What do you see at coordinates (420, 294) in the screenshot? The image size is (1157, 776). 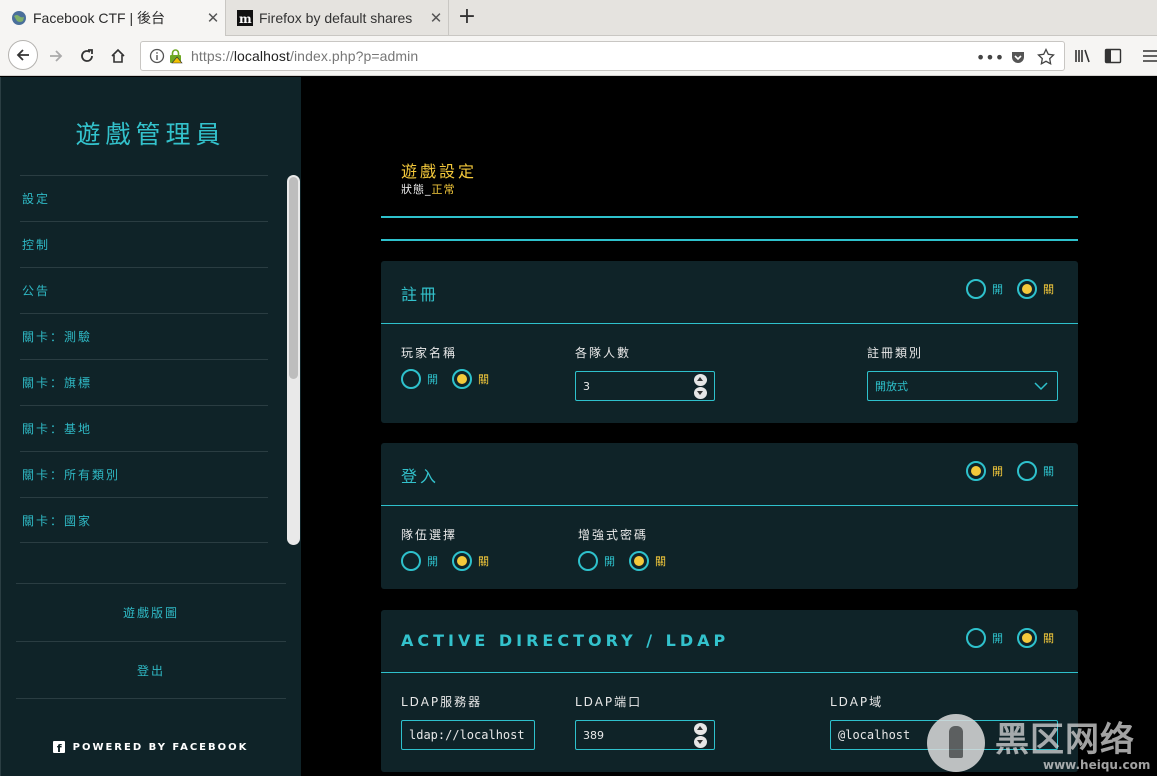 I see `panel-title: 註冊` at bounding box center [420, 294].